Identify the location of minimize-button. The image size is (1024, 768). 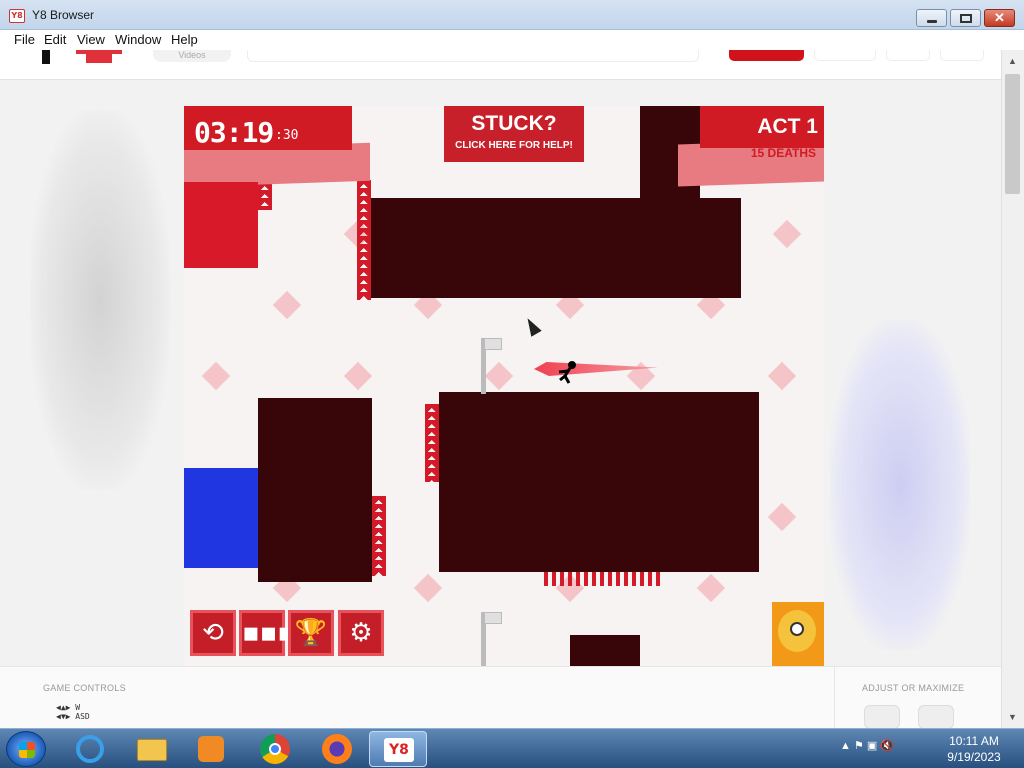
(931, 18).